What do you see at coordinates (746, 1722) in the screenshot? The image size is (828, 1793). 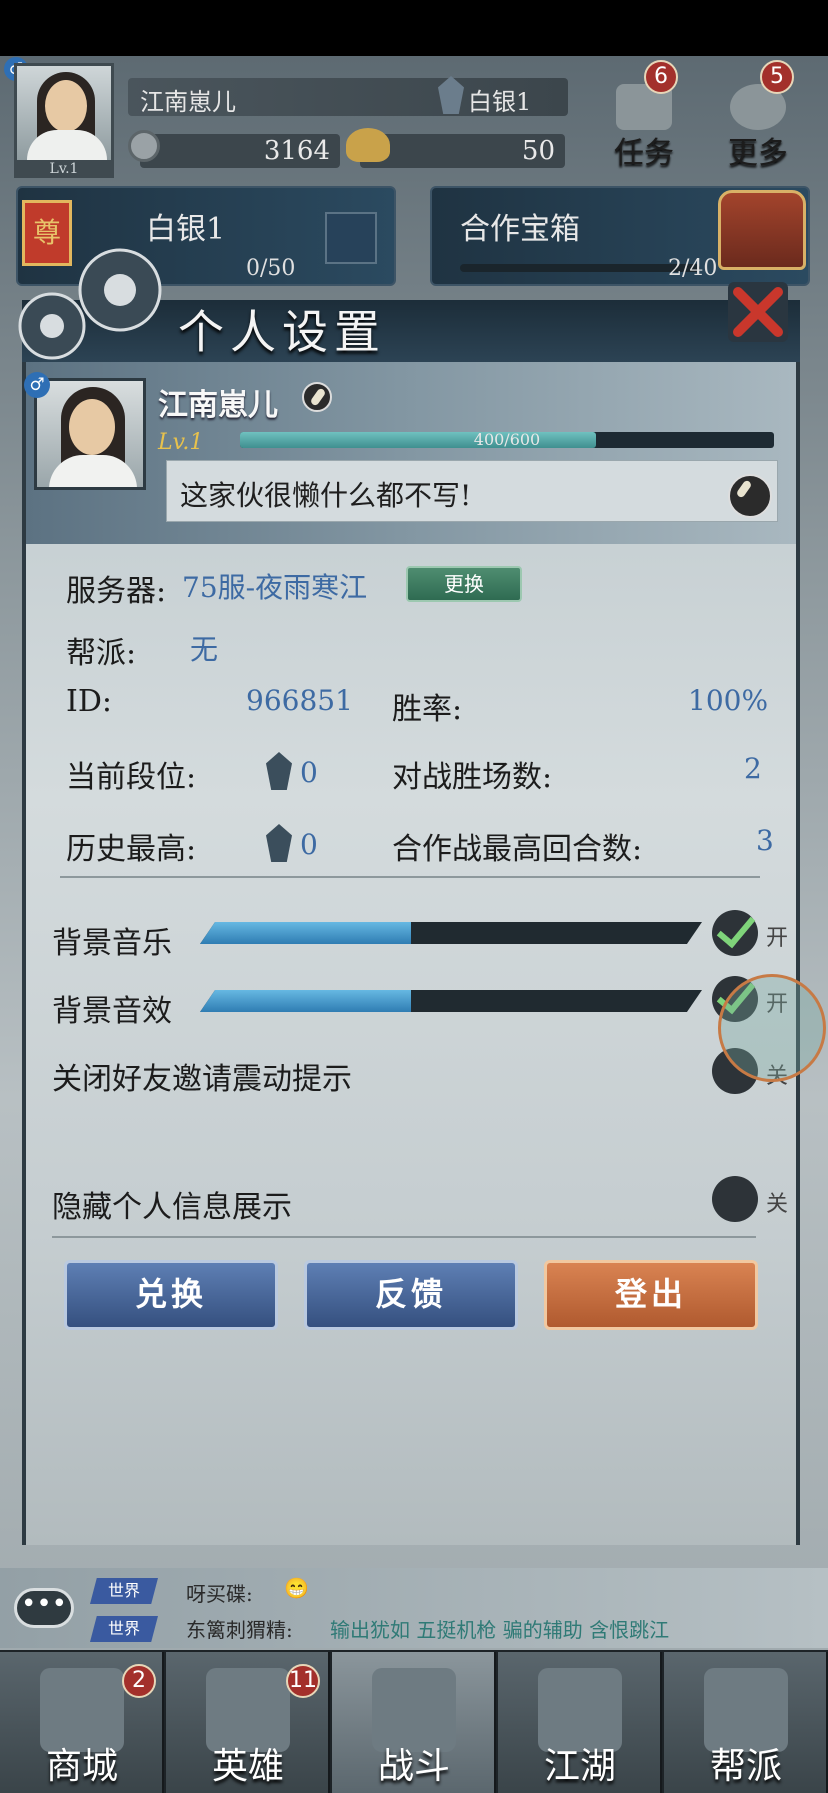 I see `nav-guild: 帮派` at bounding box center [746, 1722].